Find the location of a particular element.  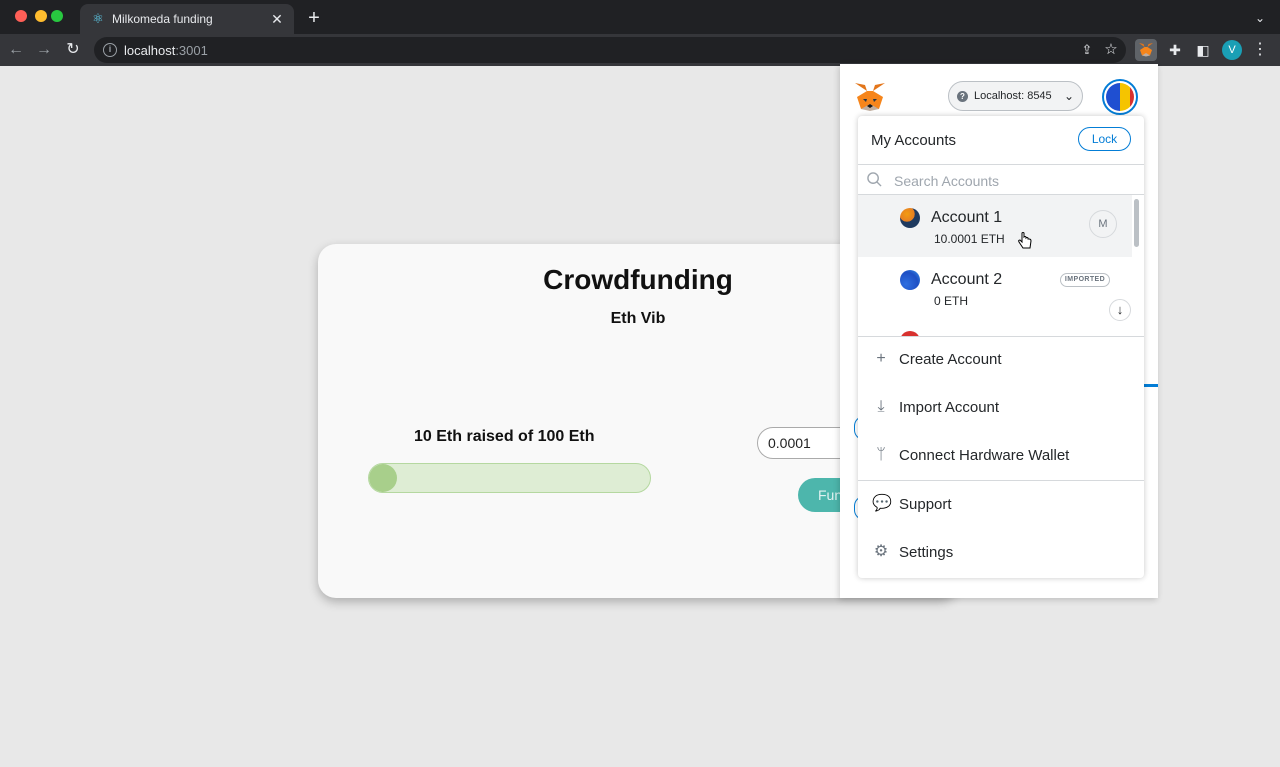

back-arrow-icon: ← is located at coordinates (16, 50).